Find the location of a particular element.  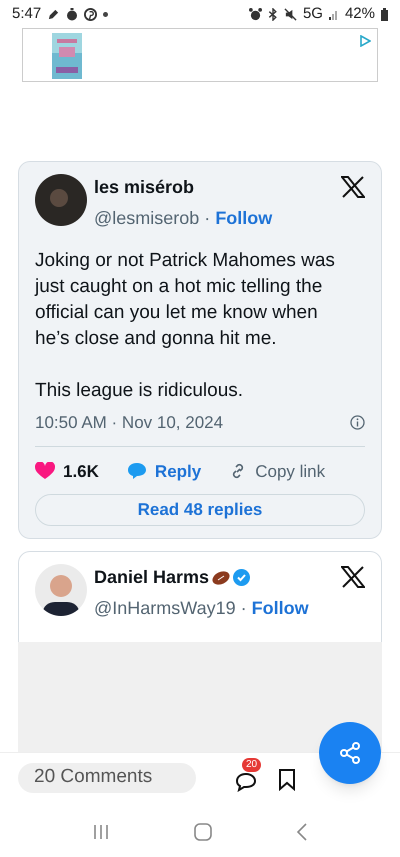

mute-icon is located at coordinates (290, 14).